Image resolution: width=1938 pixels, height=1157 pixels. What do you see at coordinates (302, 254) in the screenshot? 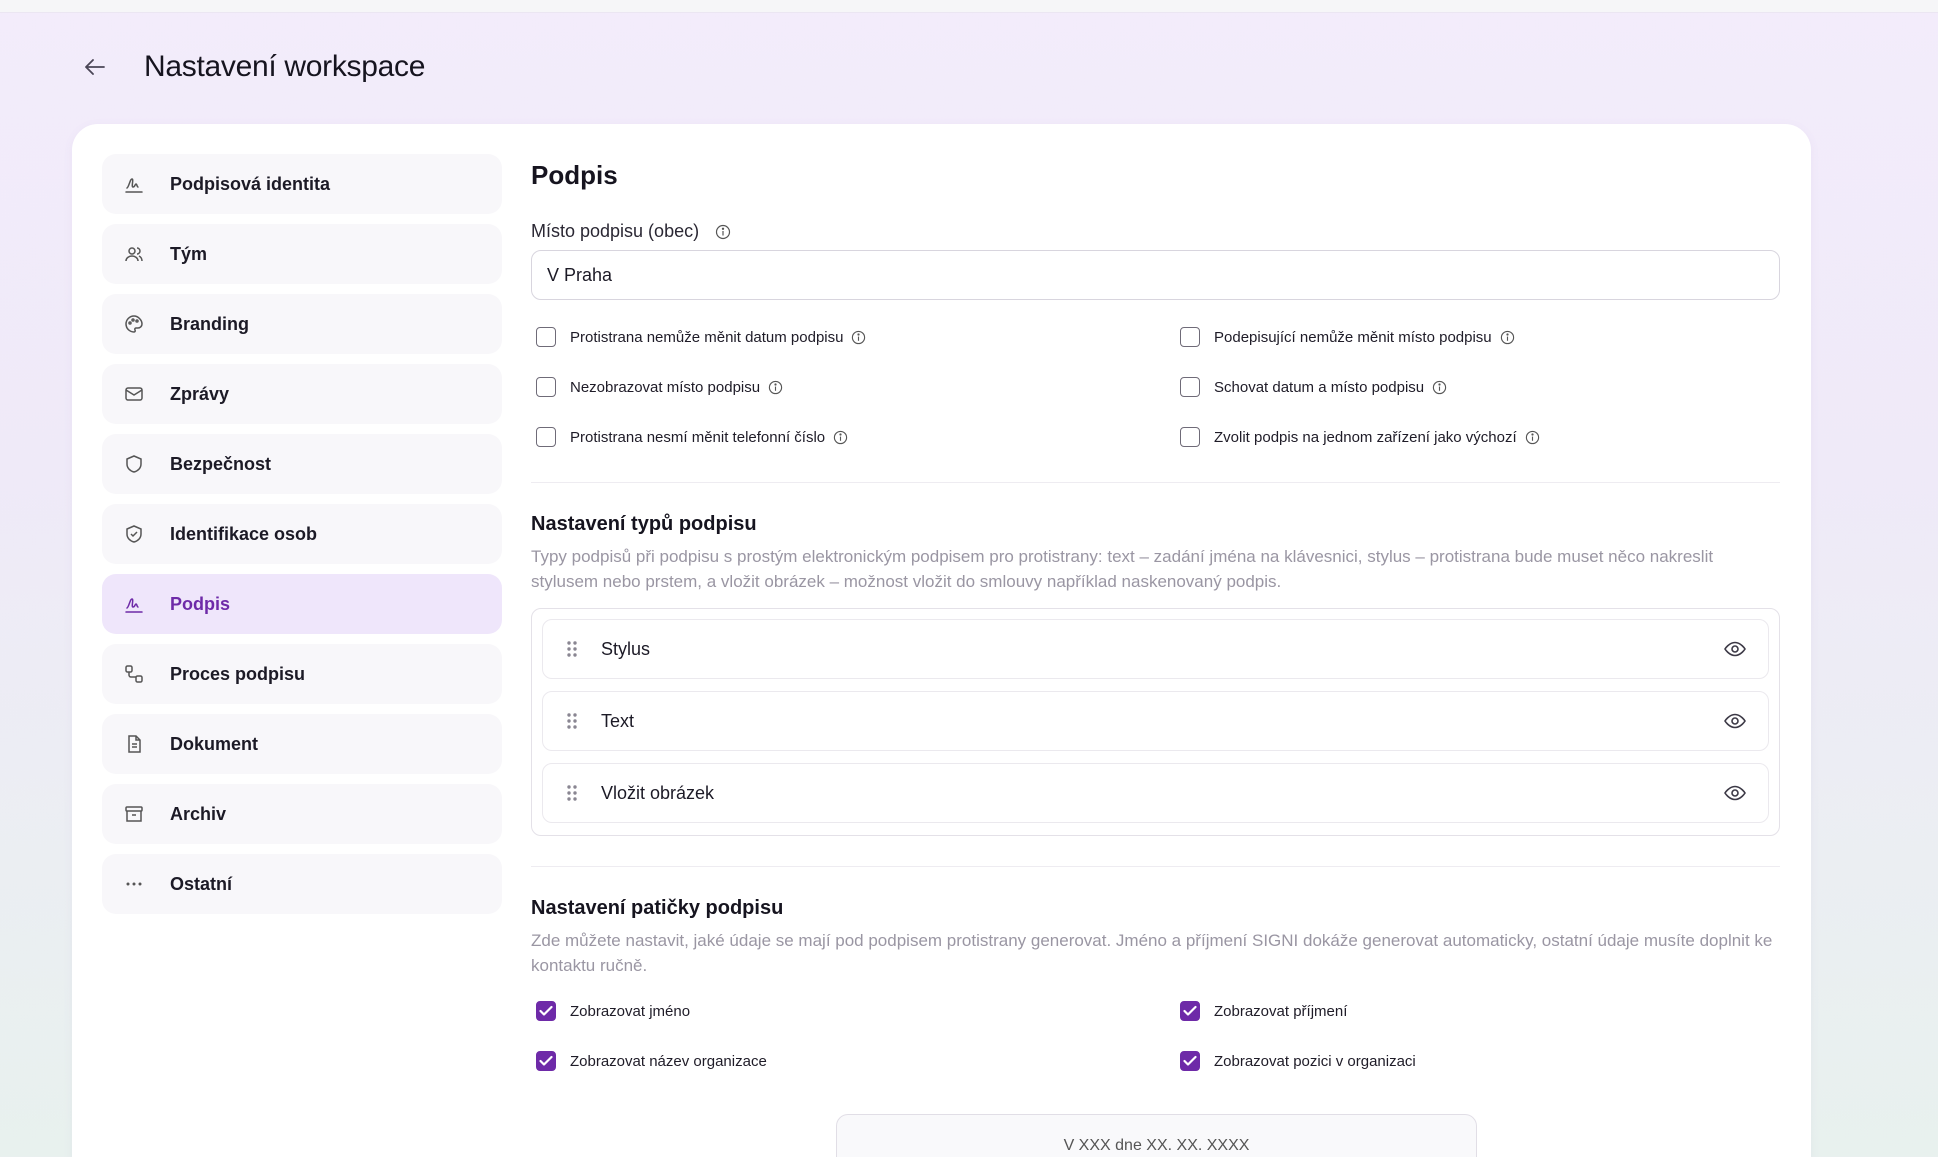
I see `sidebar-item-tym: Tým` at bounding box center [302, 254].